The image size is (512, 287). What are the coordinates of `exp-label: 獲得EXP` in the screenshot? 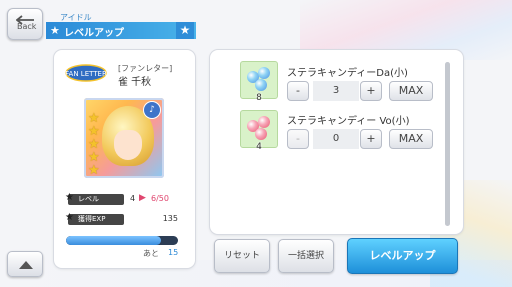 It's located at (94, 218).